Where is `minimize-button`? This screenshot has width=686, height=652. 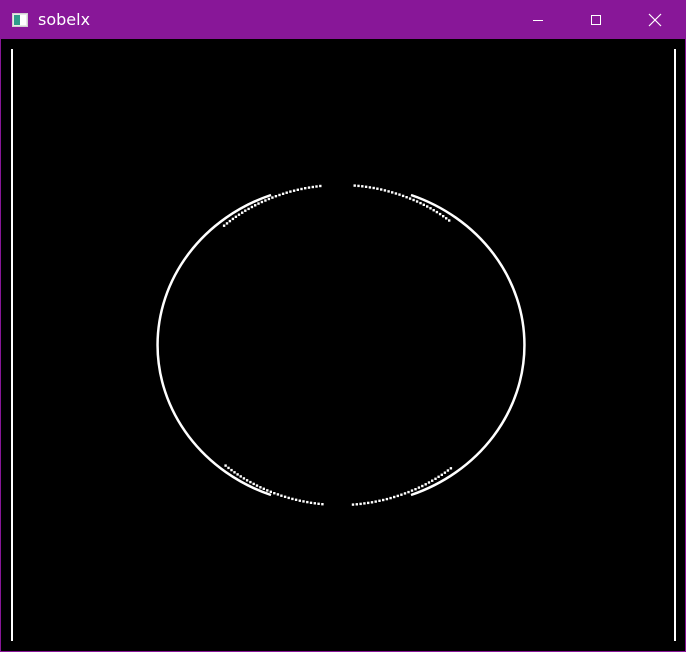 minimize-button is located at coordinates (538, 20).